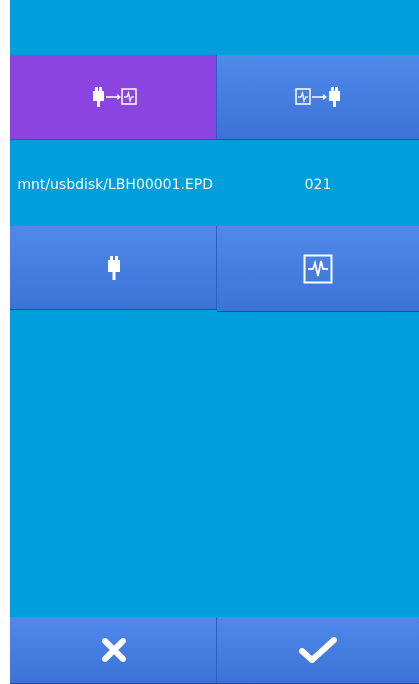 This screenshot has width=419, height=684. I want to click on confirm-button, so click(318, 650).